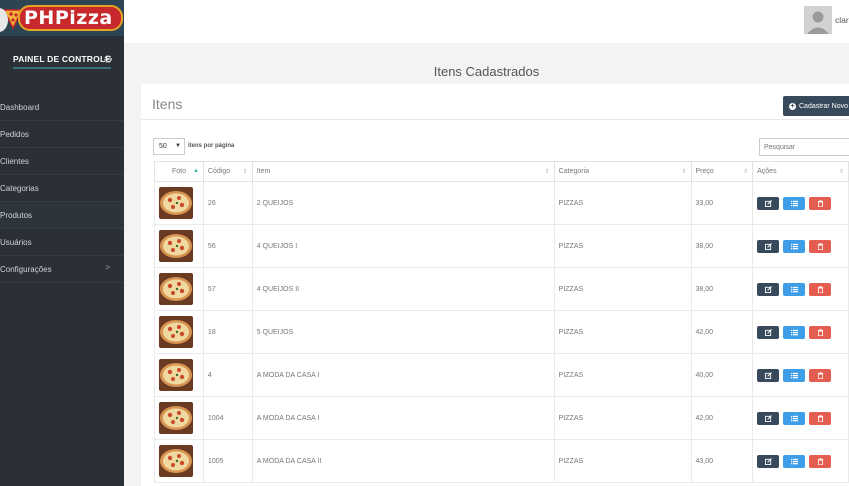 The width and height of the screenshot is (849, 486). I want to click on user-avatar, so click(818, 20).